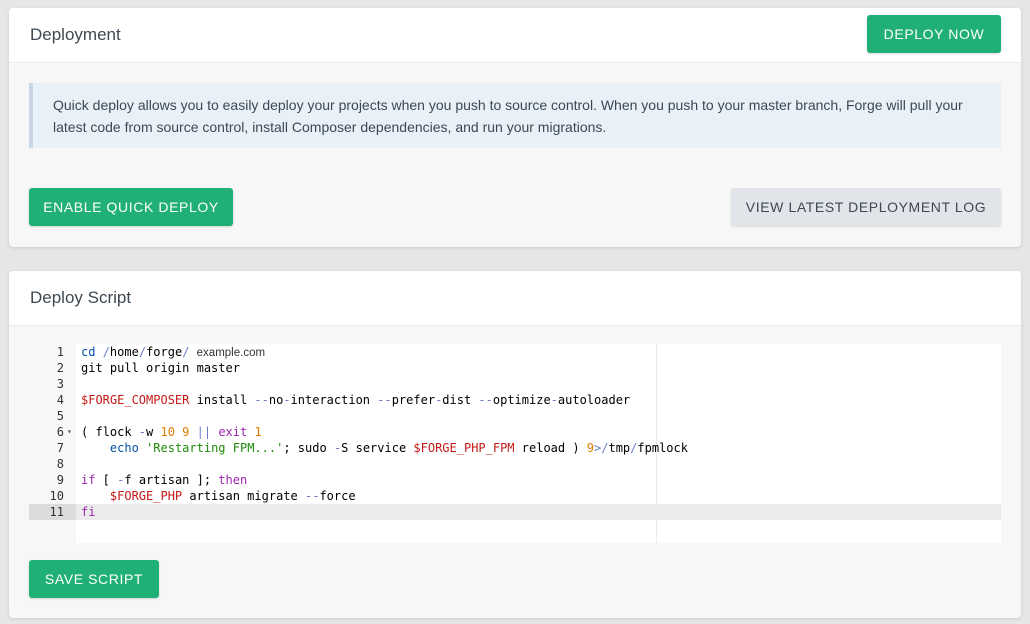  Describe the element at coordinates (515, 496) in the screenshot. I see `code-line: 10 $FORGE_PHP artisan migrate --force` at that location.